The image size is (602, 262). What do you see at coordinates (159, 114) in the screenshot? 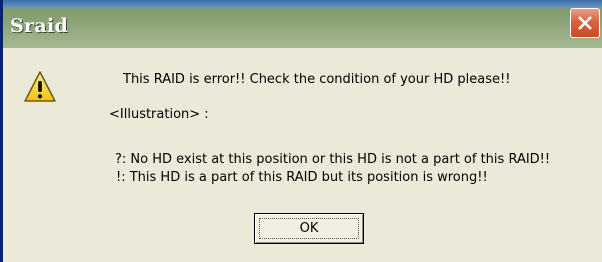
I see `illustration-label: <Illustration> :` at bounding box center [159, 114].